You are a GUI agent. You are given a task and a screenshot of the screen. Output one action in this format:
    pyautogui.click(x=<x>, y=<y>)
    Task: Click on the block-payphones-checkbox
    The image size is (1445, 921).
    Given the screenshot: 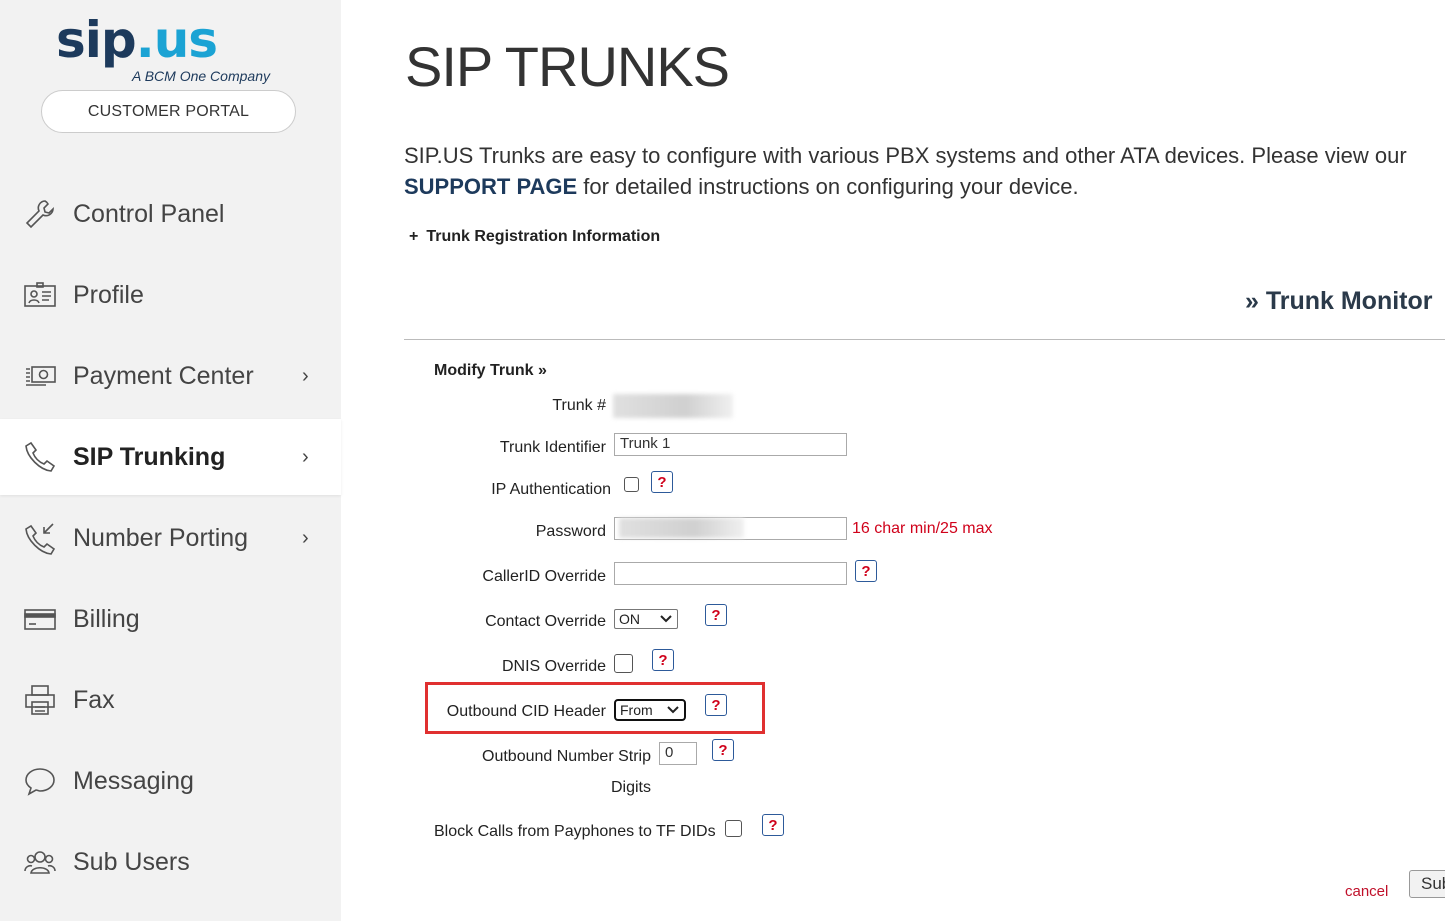 What is the action you would take?
    pyautogui.click(x=733, y=828)
    